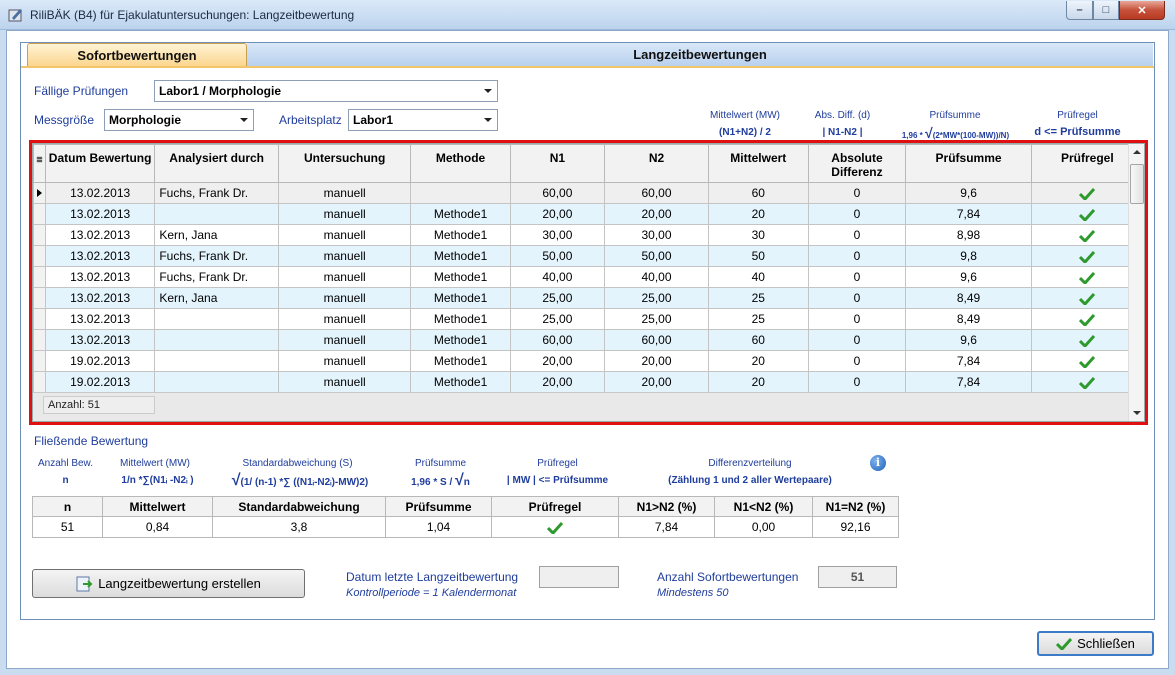  I want to click on cell-n1: 40,00, so click(557, 277).